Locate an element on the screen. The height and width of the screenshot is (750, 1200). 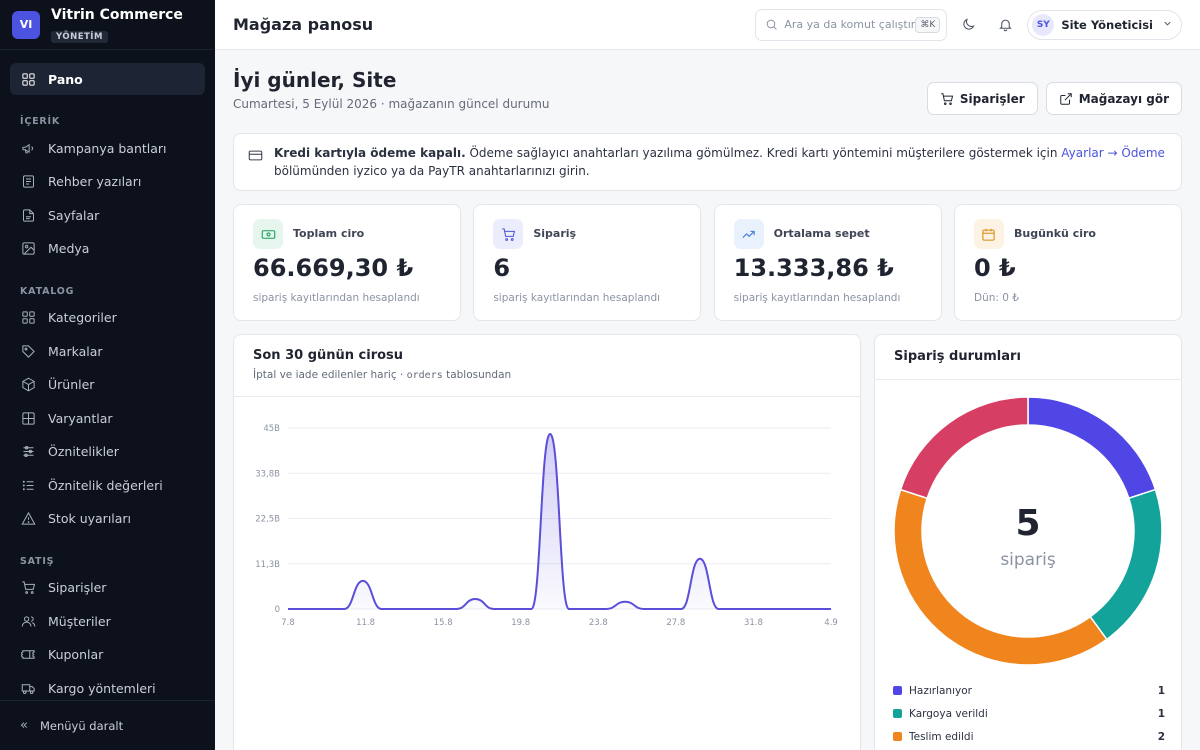
sidebar-item-label: Kampanya bantları is located at coordinates (107, 148).